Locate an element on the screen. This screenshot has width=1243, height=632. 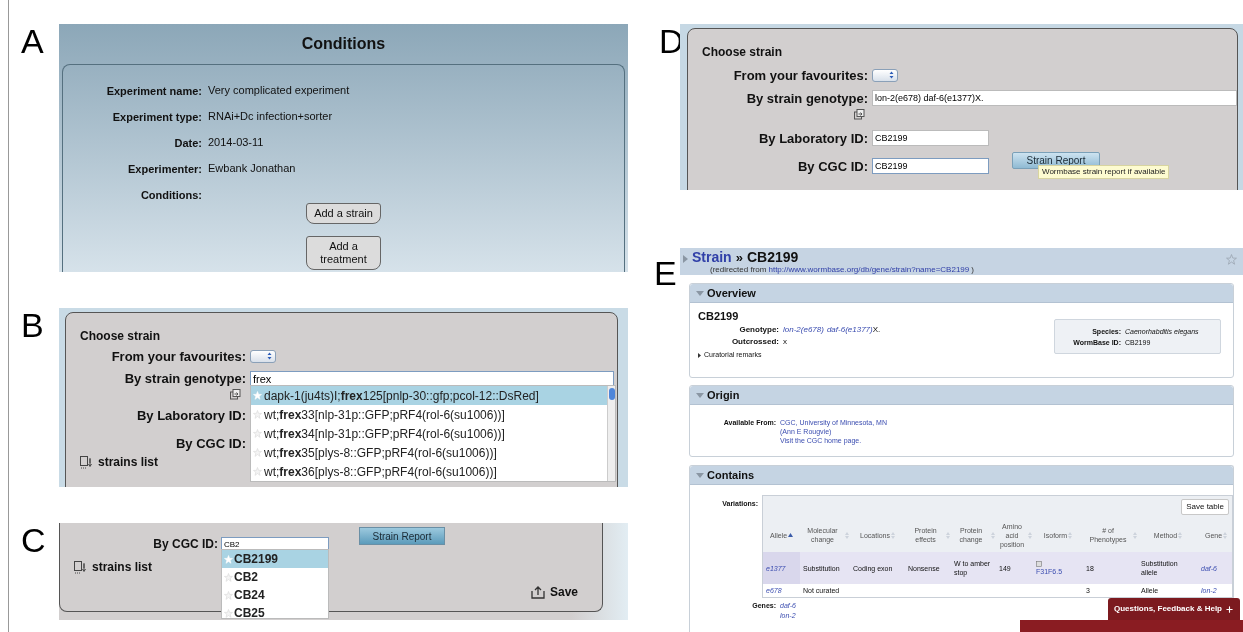
field-value: Ewbank Jonathan is located at coordinates (252, 168).